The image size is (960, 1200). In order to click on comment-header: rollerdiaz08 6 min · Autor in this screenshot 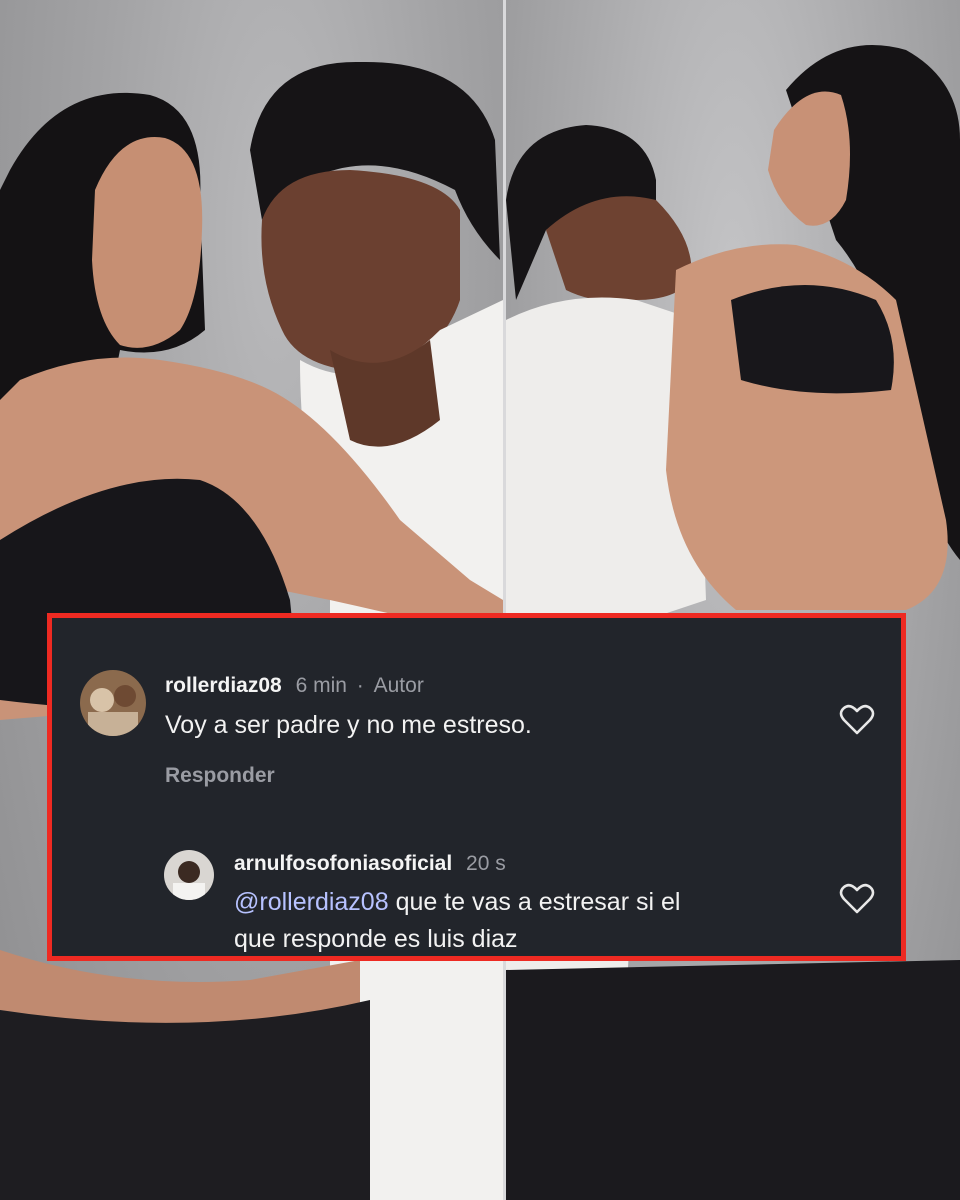, I will do `click(294, 686)`.